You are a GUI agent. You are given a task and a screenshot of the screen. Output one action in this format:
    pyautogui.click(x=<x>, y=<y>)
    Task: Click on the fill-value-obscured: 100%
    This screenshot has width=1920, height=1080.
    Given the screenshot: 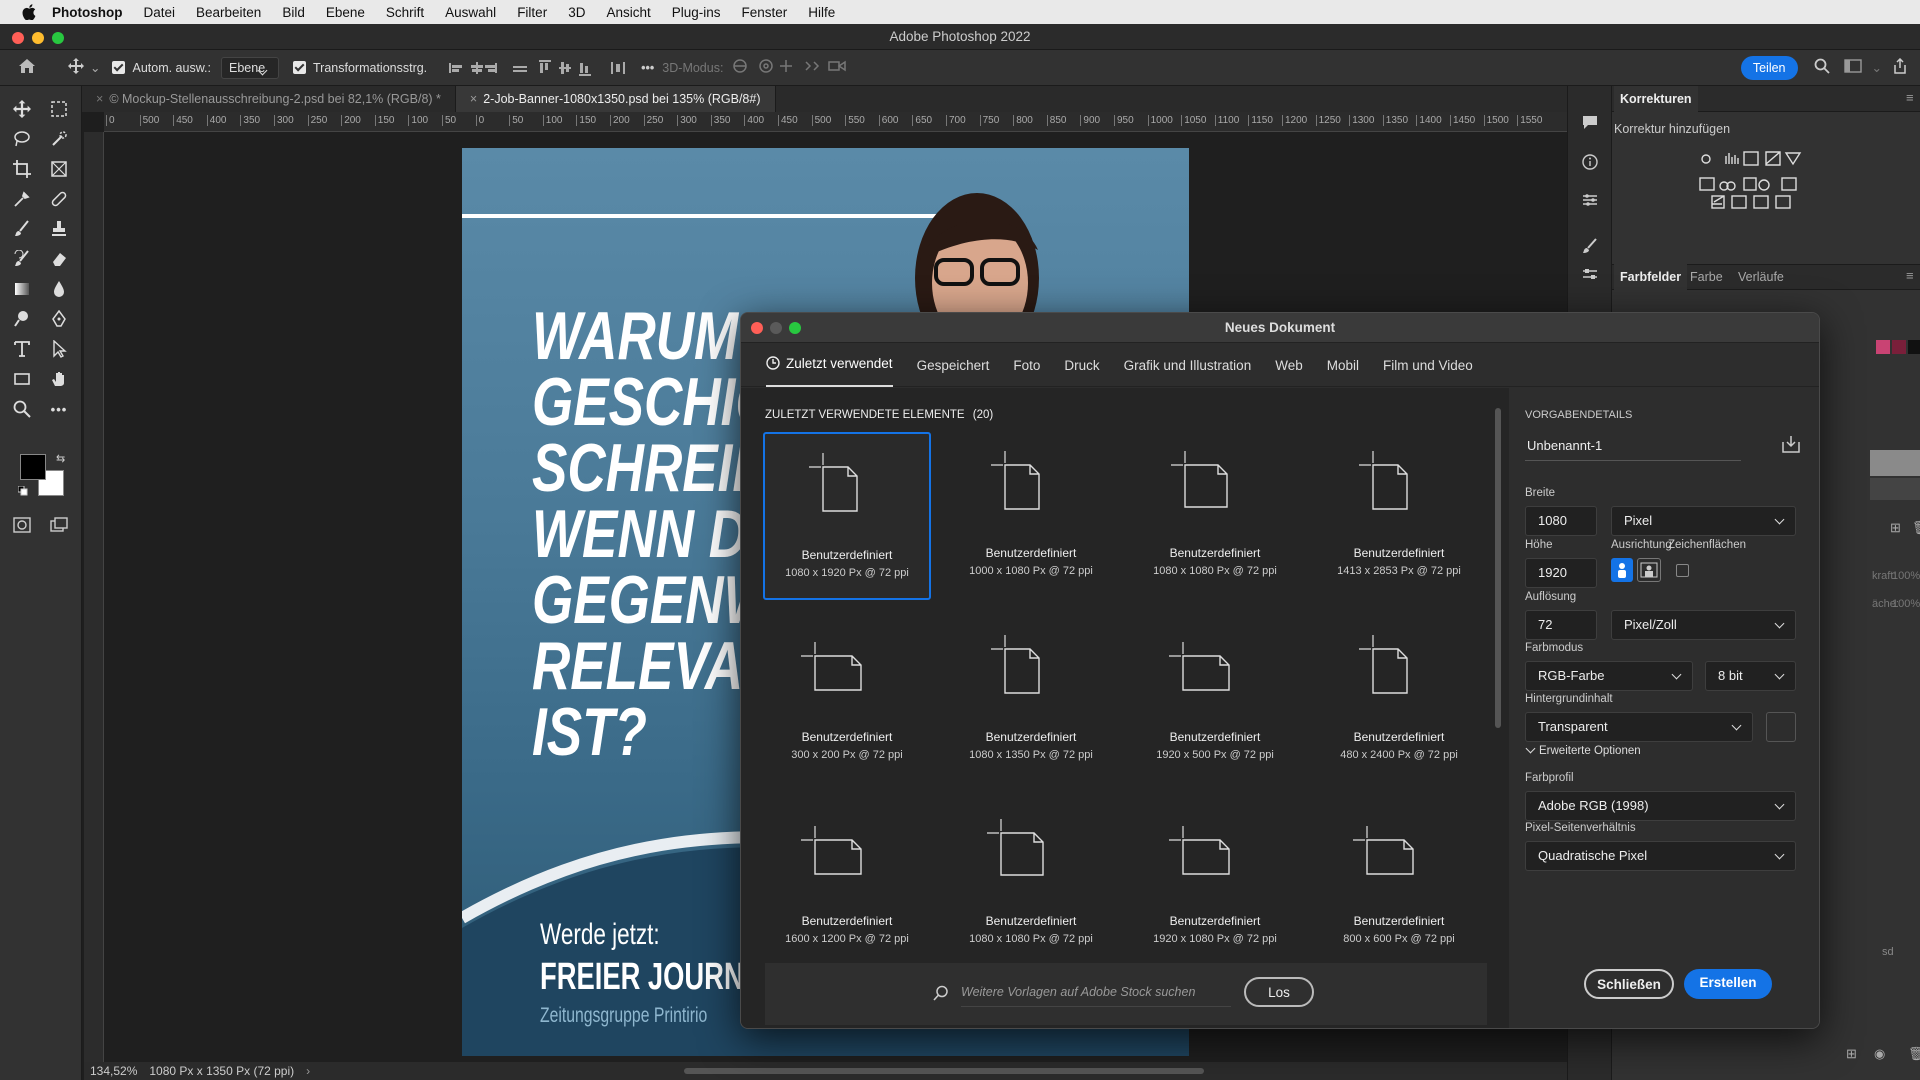 What is the action you would take?
    pyautogui.click(x=1906, y=604)
    